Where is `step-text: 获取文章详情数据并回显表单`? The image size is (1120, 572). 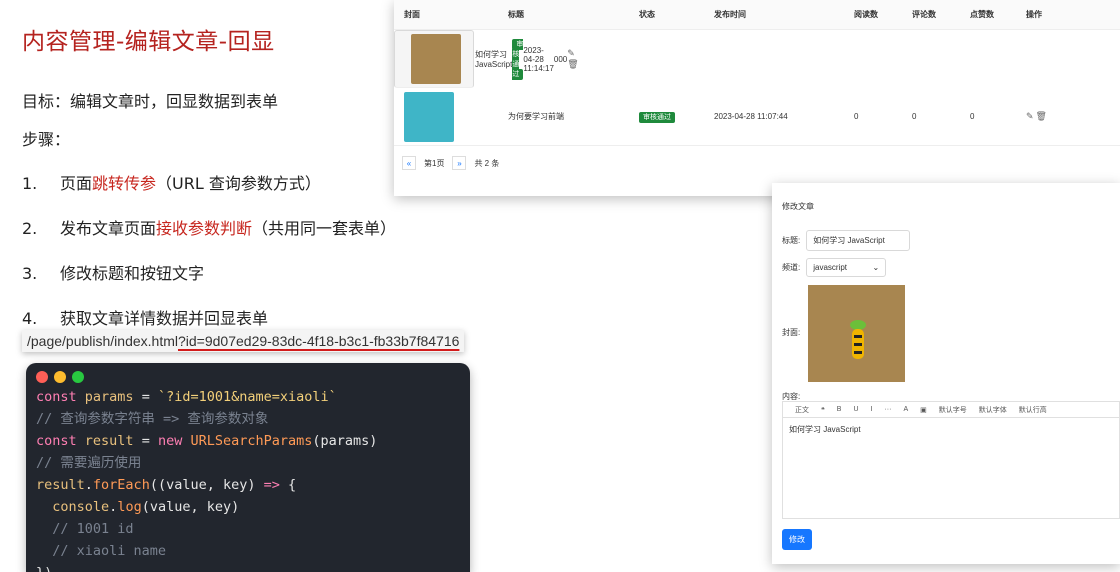
step-text: 获取文章详情数据并回显表单 is located at coordinates (164, 318).